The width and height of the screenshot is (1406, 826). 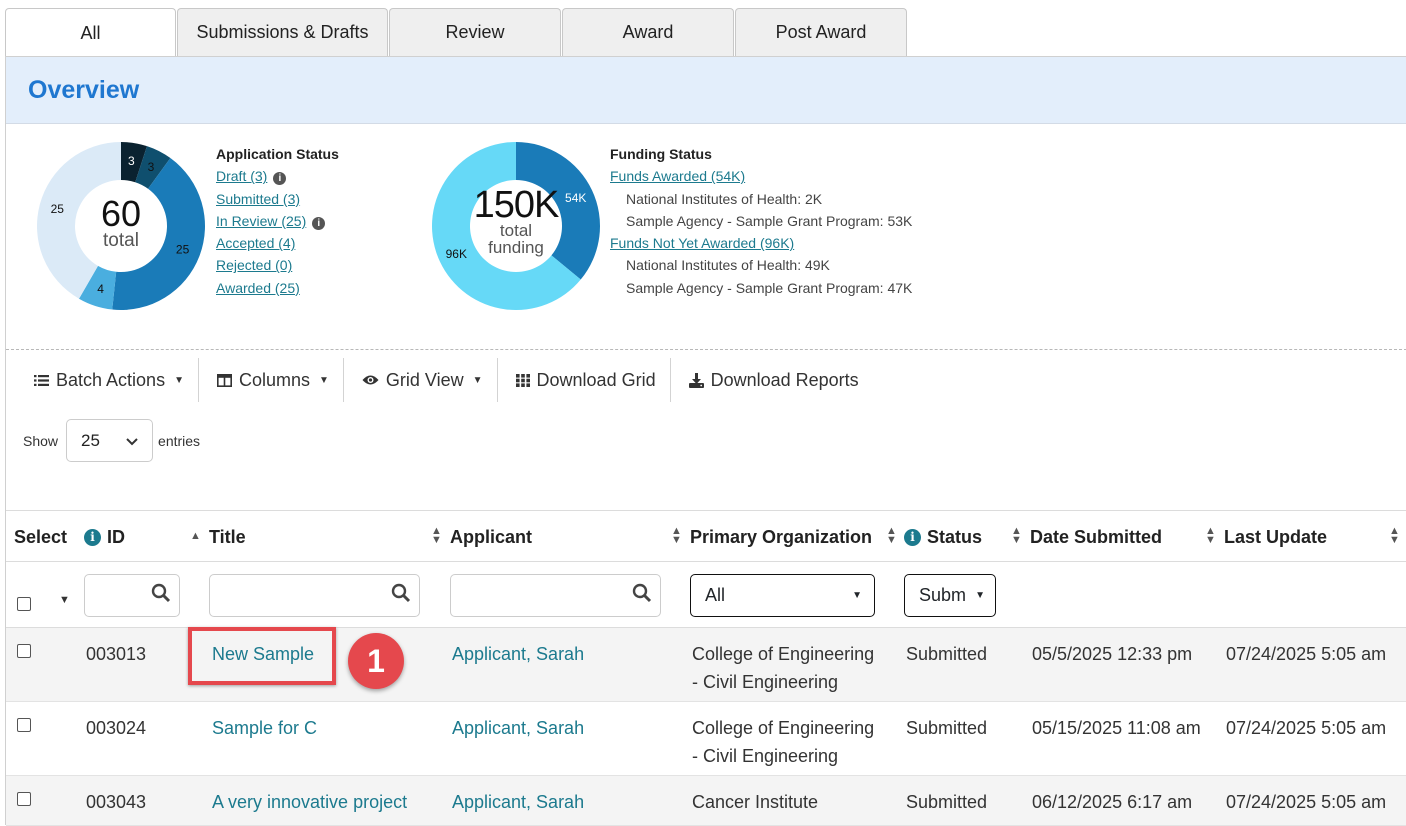 I want to click on cell-organization: Cancer Institute, so click(x=755, y=802).